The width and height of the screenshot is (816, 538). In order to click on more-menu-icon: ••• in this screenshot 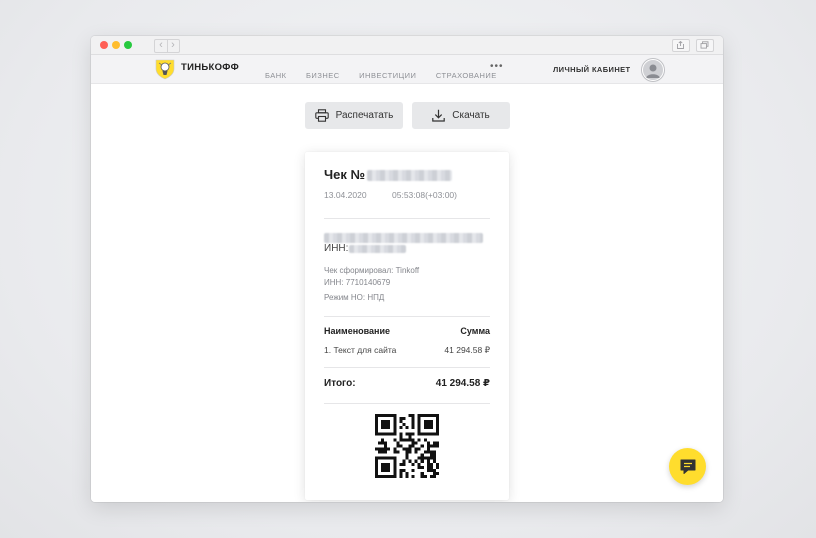, I will do `click(497, 66)`.